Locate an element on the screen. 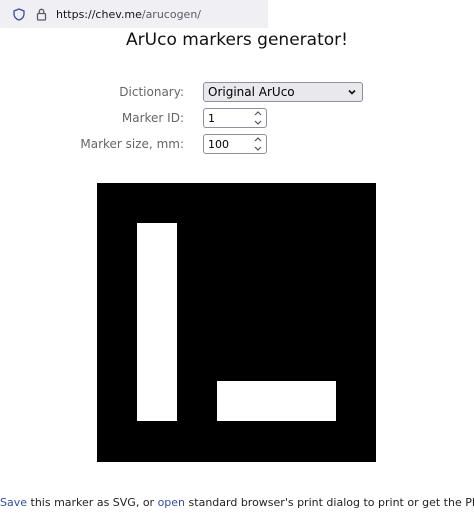  marker-id-input: 1 is located at coordinates (235, 118).